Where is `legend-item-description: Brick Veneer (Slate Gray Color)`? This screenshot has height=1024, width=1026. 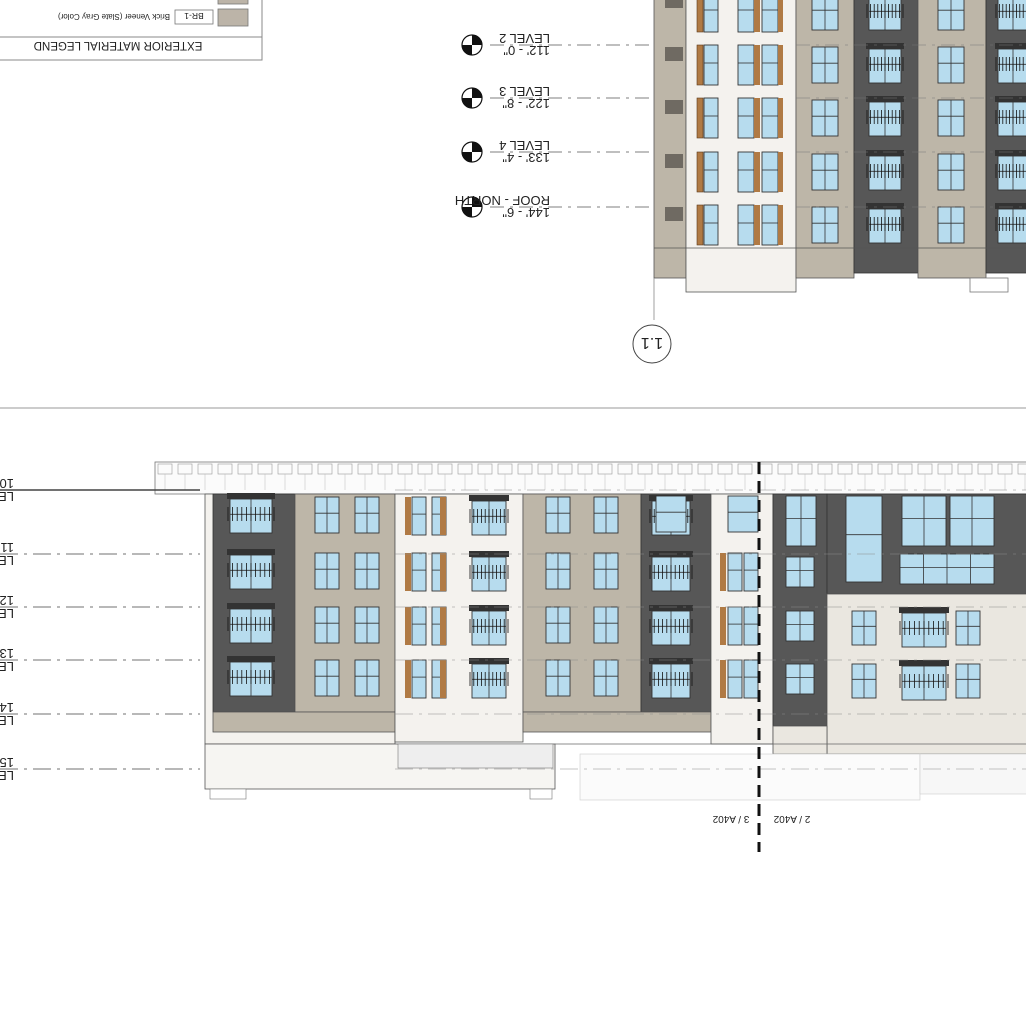 legend-item-description: Brick Veneer (Slate Gray Color) is located at coordinates (114, 16).